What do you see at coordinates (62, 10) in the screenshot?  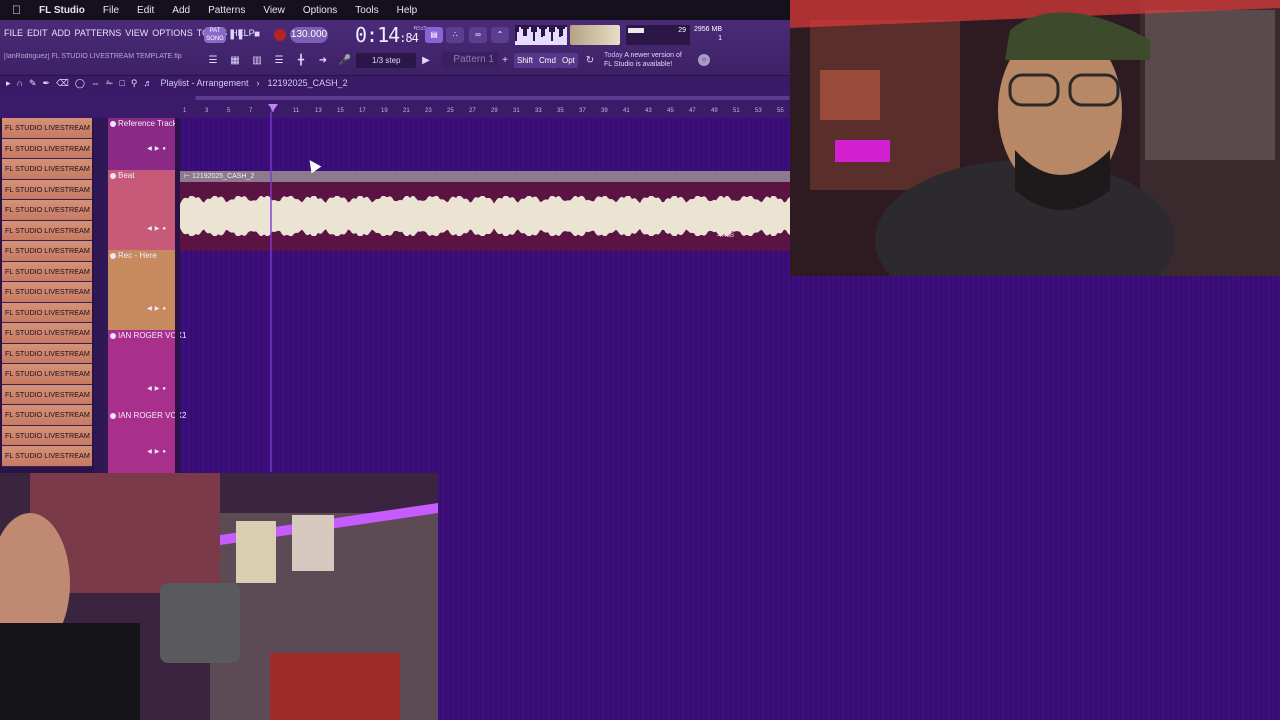 I see `app-name: FL Studio` at bounding box center [62, 10].